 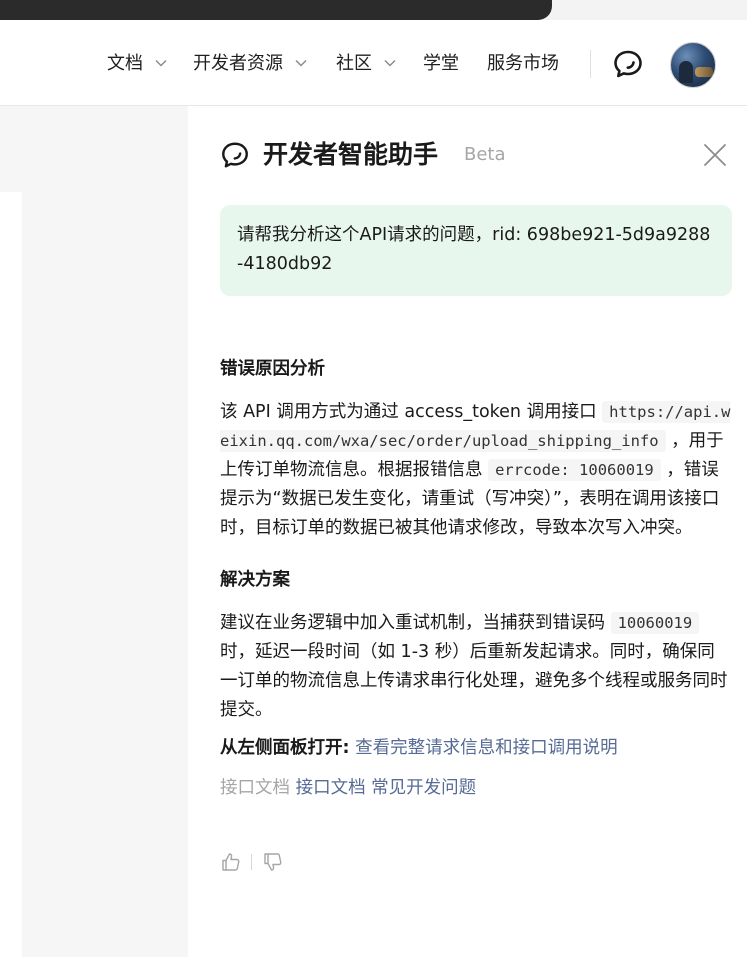 I want to click on section-title-error-analysis: 错误原因分析, so click(x=272, y=369).